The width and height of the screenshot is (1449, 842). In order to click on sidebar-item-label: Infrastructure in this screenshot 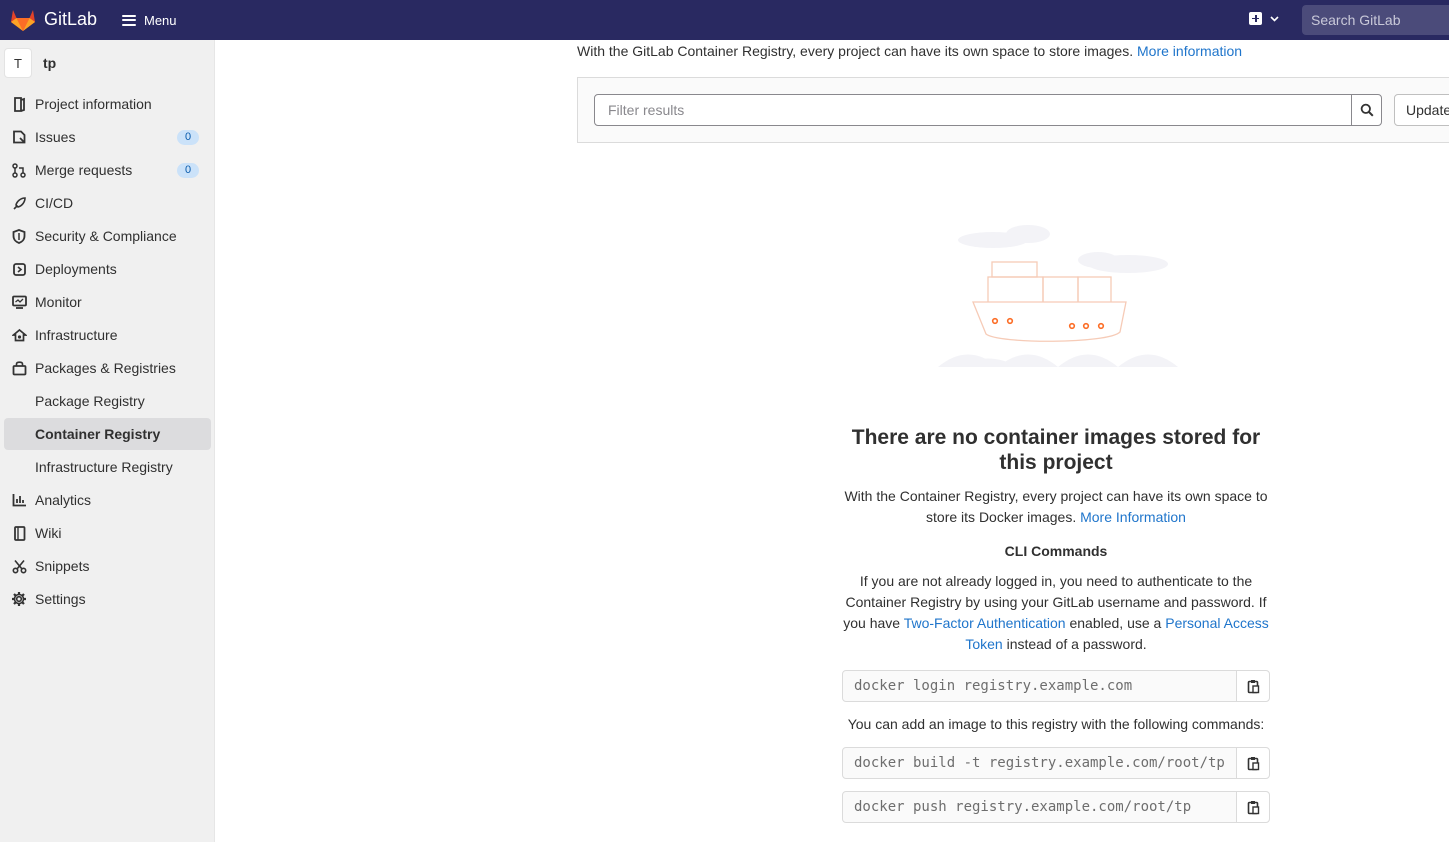, I will do `click(76, 335)`.